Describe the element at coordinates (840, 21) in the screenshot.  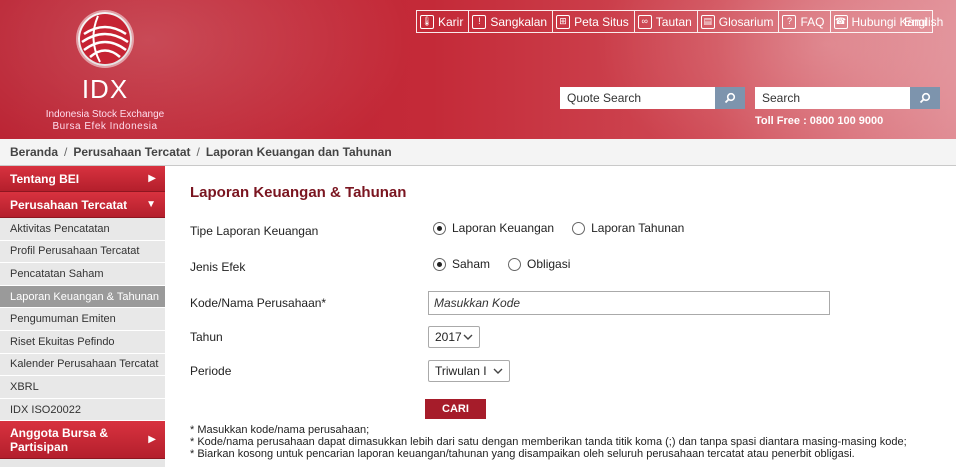
I see `phone-icon: ☎` at that location.